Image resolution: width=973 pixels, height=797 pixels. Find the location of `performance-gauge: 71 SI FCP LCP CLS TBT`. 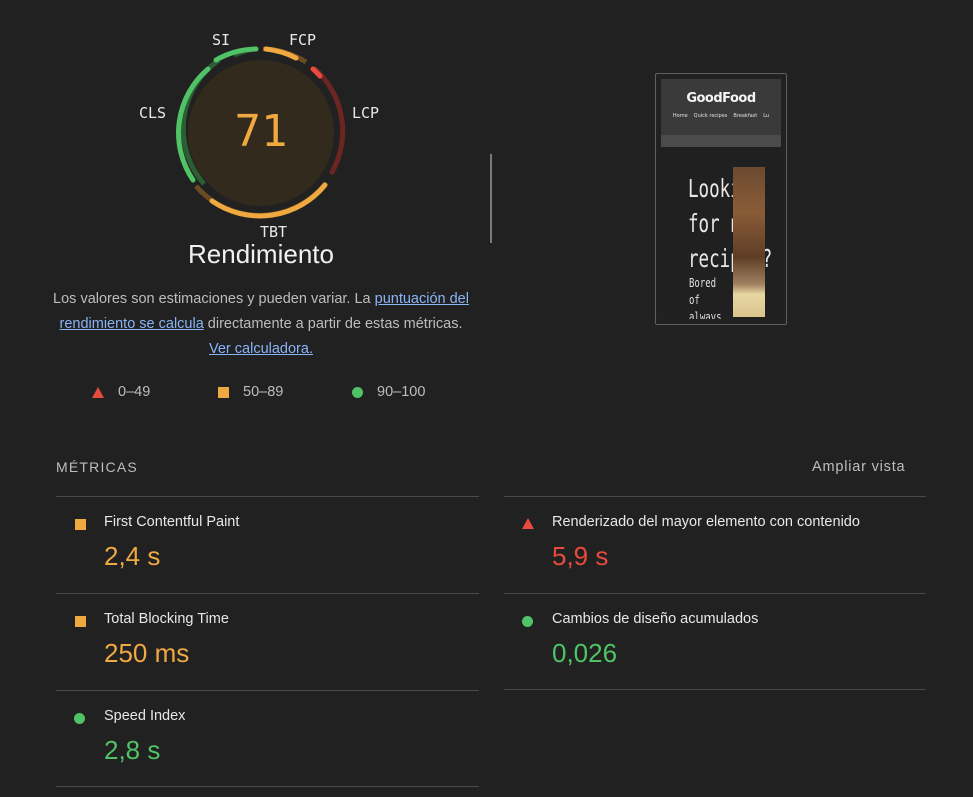

performance-gauge: 71 SI FCP LCP CLS TBT is located at coordinates (261, 134).